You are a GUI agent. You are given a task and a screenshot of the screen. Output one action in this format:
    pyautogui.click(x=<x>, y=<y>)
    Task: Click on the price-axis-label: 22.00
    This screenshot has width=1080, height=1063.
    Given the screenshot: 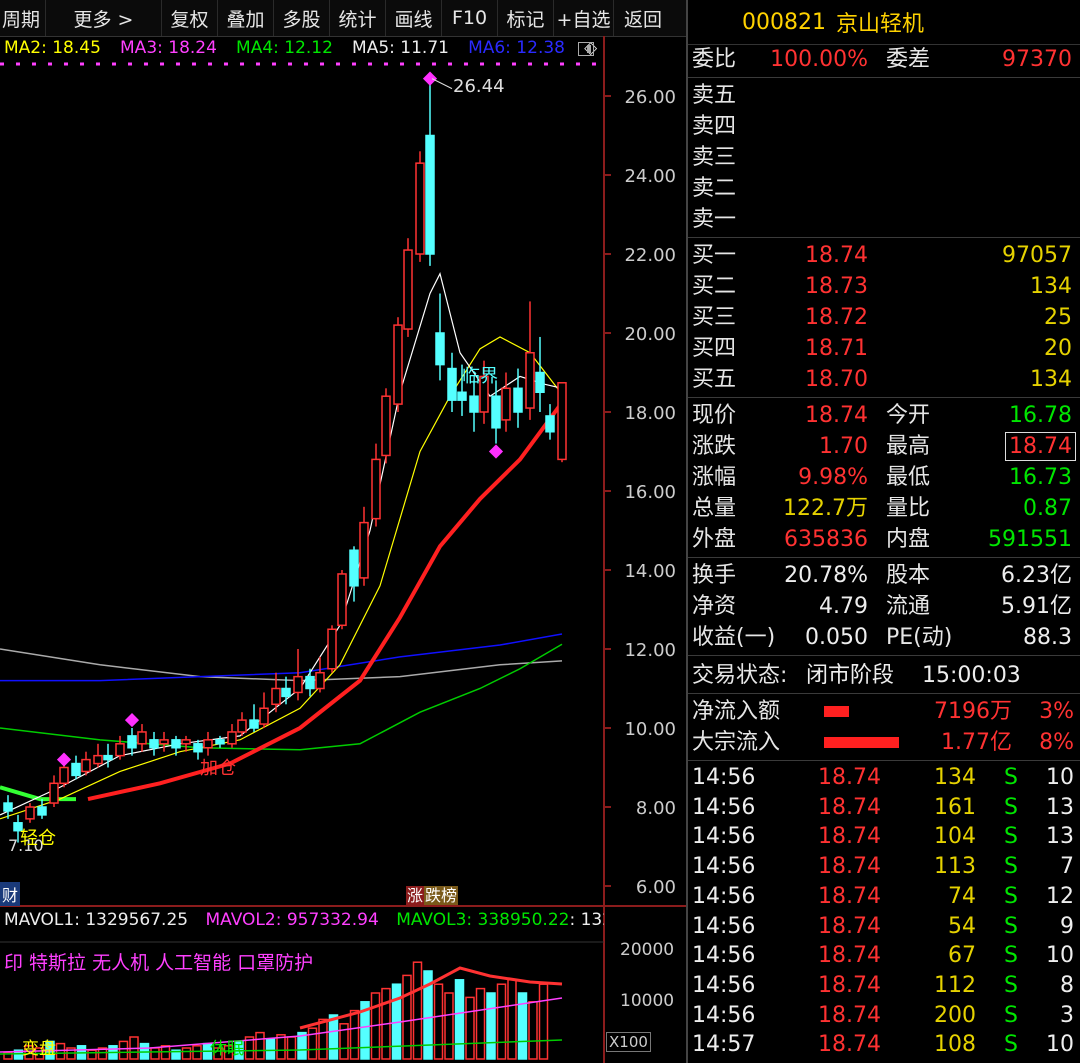 What is the action you would take?
    pyautogui.click(x=650, y=255)
    